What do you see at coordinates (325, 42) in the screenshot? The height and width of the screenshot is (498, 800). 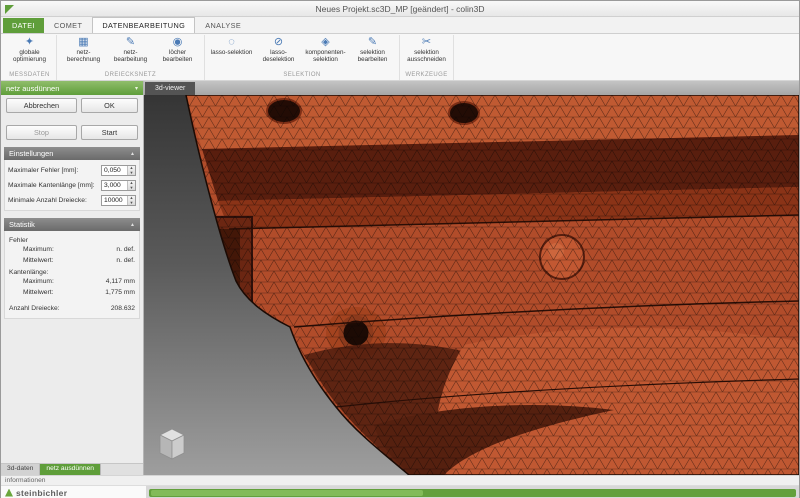 I see `component-select-icon: ◈` at bounding box center [325, 42].